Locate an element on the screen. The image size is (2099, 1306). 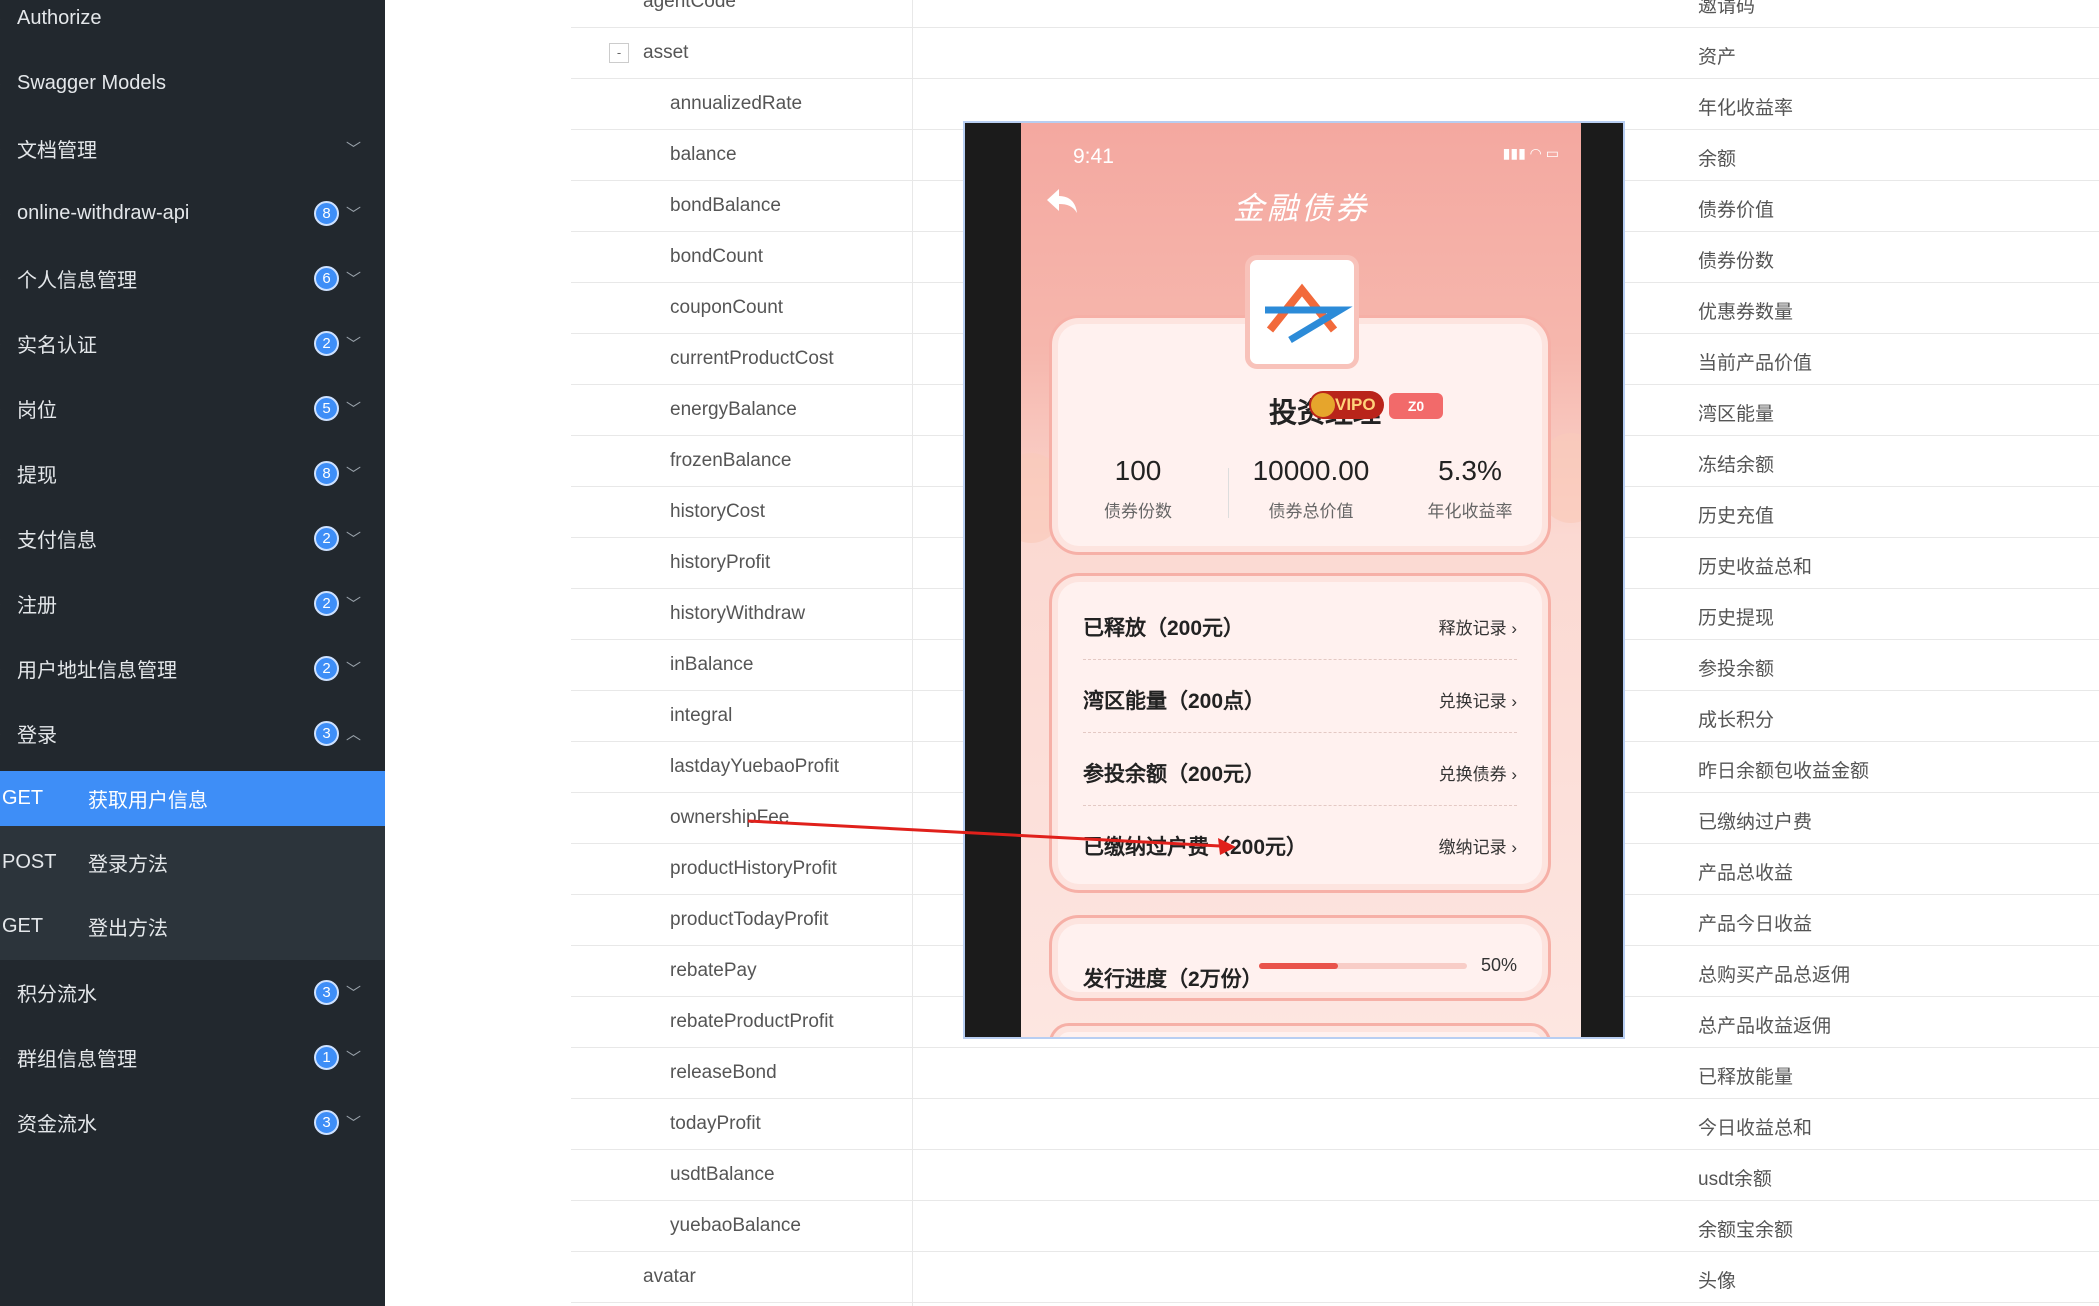
sidebar-item: › 文档管理 ﹀ is located at coordinates (192, 148).